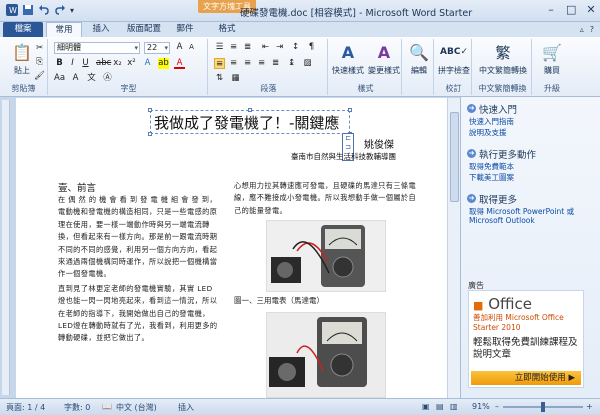 Image resolution: width=600 pixels, height=415 pixels. I want to click on font-size-select: 22, so click(157, 48).